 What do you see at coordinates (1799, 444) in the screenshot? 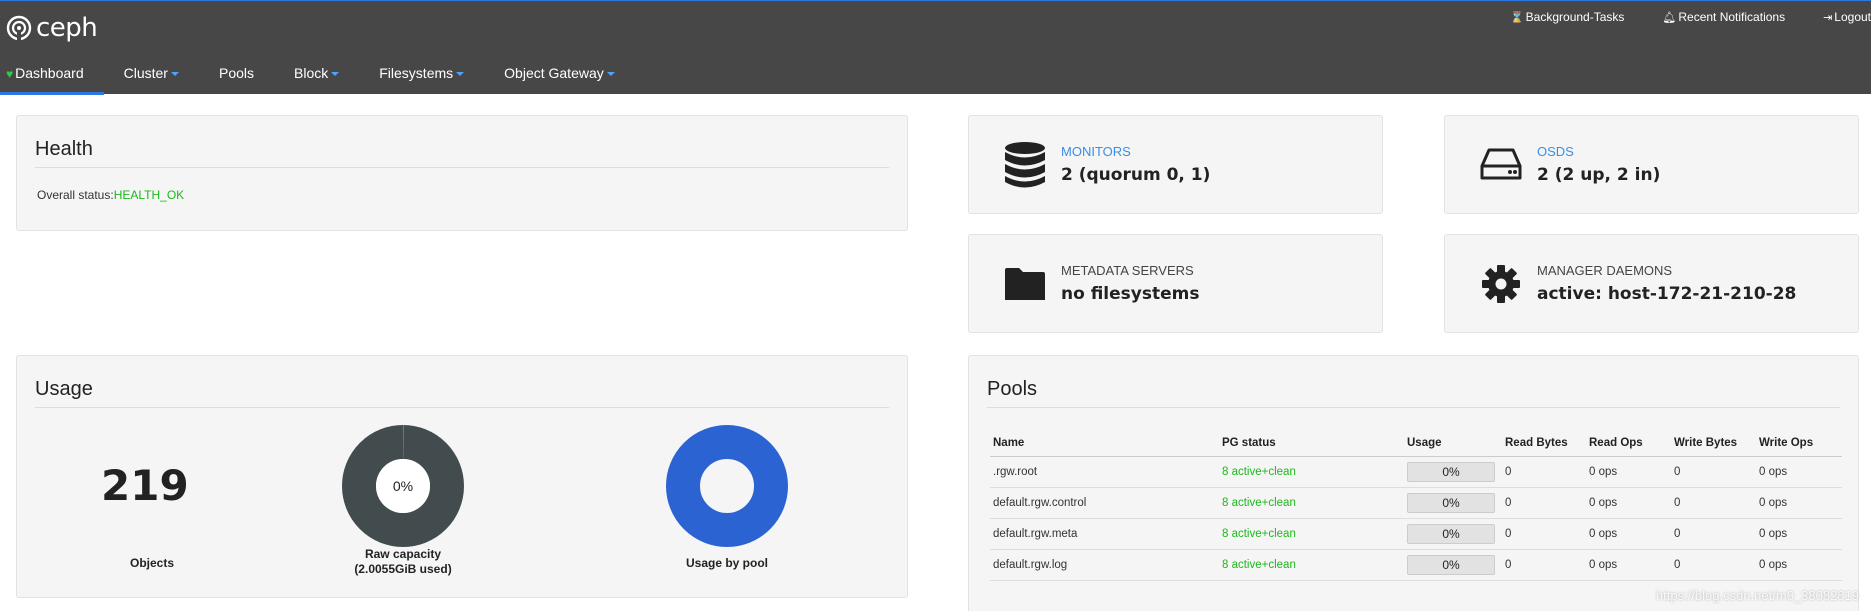
I see `col-write-ops: Write Ops` at bounding box center [1799, 444].